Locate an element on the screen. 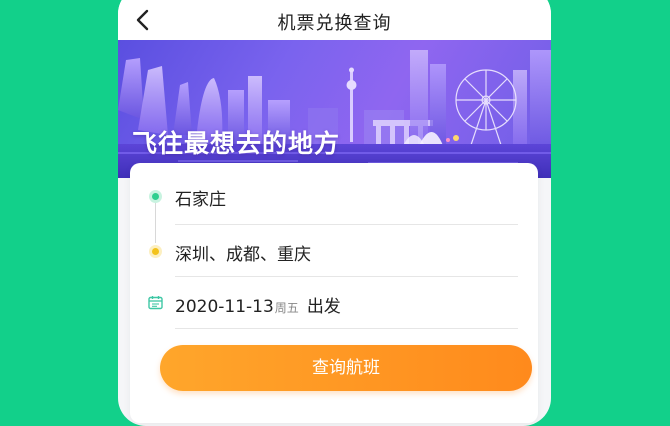 This screenshot has width=670, height=426. departure-date: 2020-11-13周五 出发 is located at coordinates (258, 304).